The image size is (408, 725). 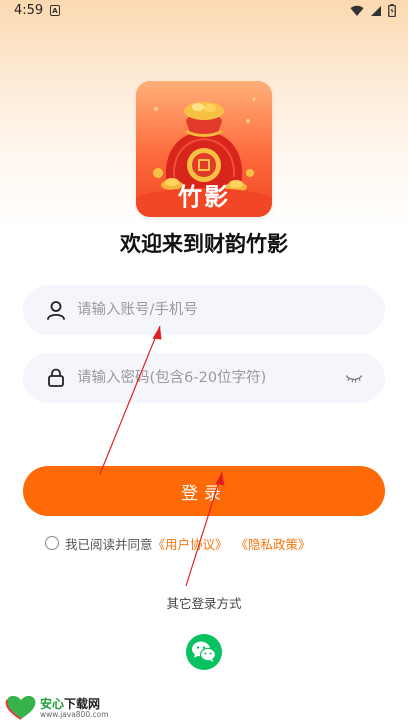 I want to click on account-input, so click(x=212, y=310).